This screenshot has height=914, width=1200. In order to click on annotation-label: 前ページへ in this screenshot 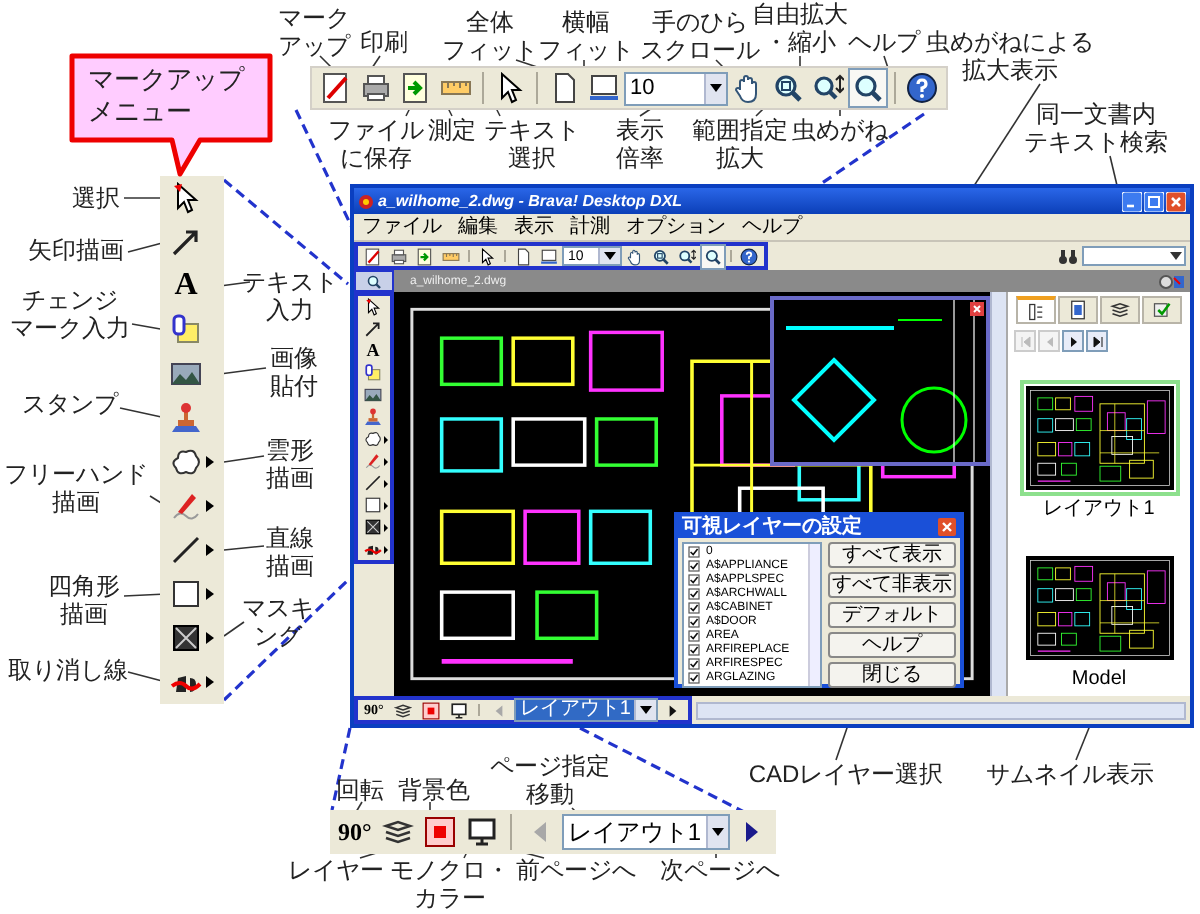, I will do `click(576, 870)`.